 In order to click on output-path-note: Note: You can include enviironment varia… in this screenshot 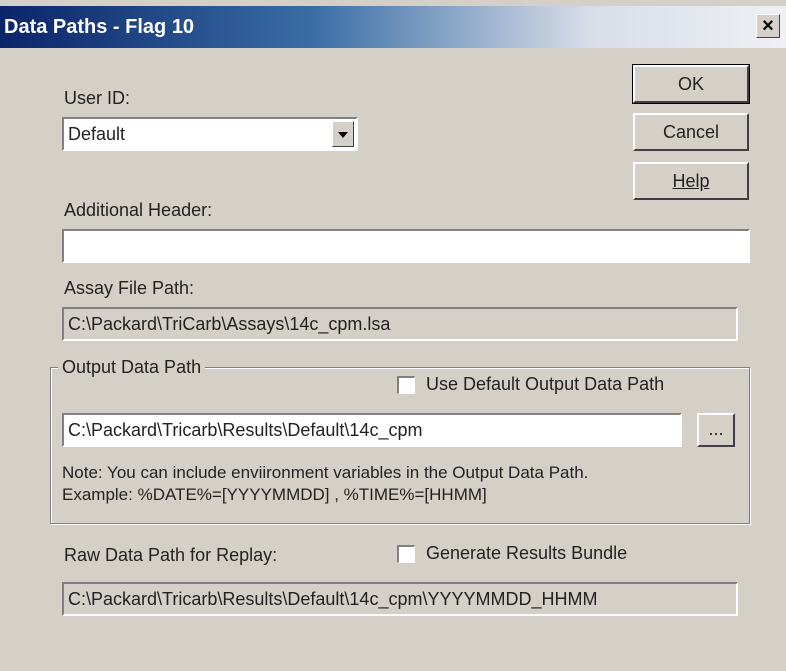, I will do `click(325, 484)`.